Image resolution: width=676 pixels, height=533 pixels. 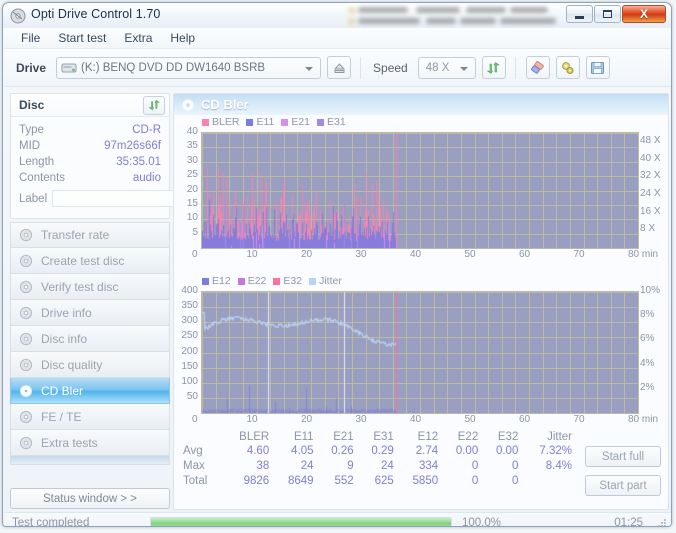 What do you see at coordinates (138, 38) in the screenshot?
I see `menu-extra: Extra` at bounding box center [138, 38].